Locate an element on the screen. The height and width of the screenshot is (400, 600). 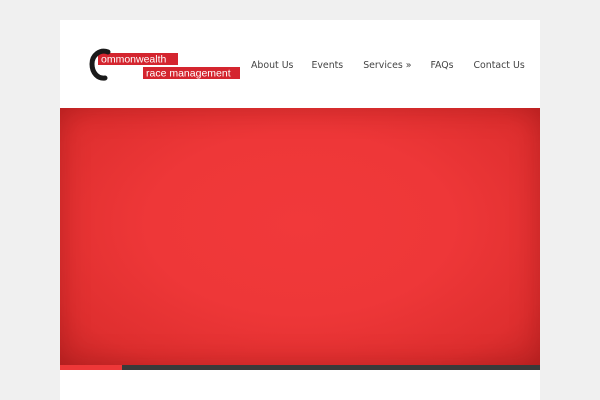
site-logo: ommonwealth race management is located at coordinates (165, 64).